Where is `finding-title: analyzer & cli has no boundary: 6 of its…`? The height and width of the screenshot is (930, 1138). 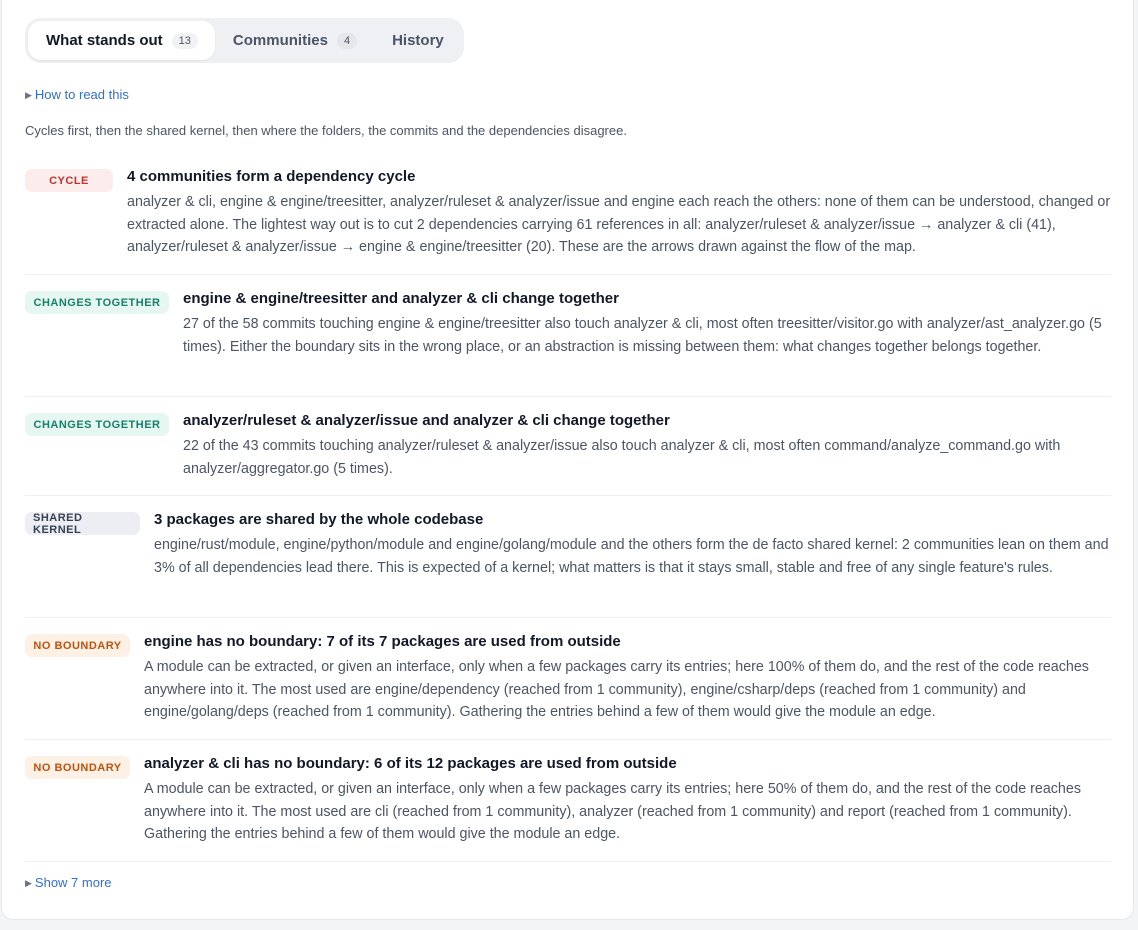 finding-title: analyzer & cli has no boundary: 6 of its… is located at coordinates (410, 763).